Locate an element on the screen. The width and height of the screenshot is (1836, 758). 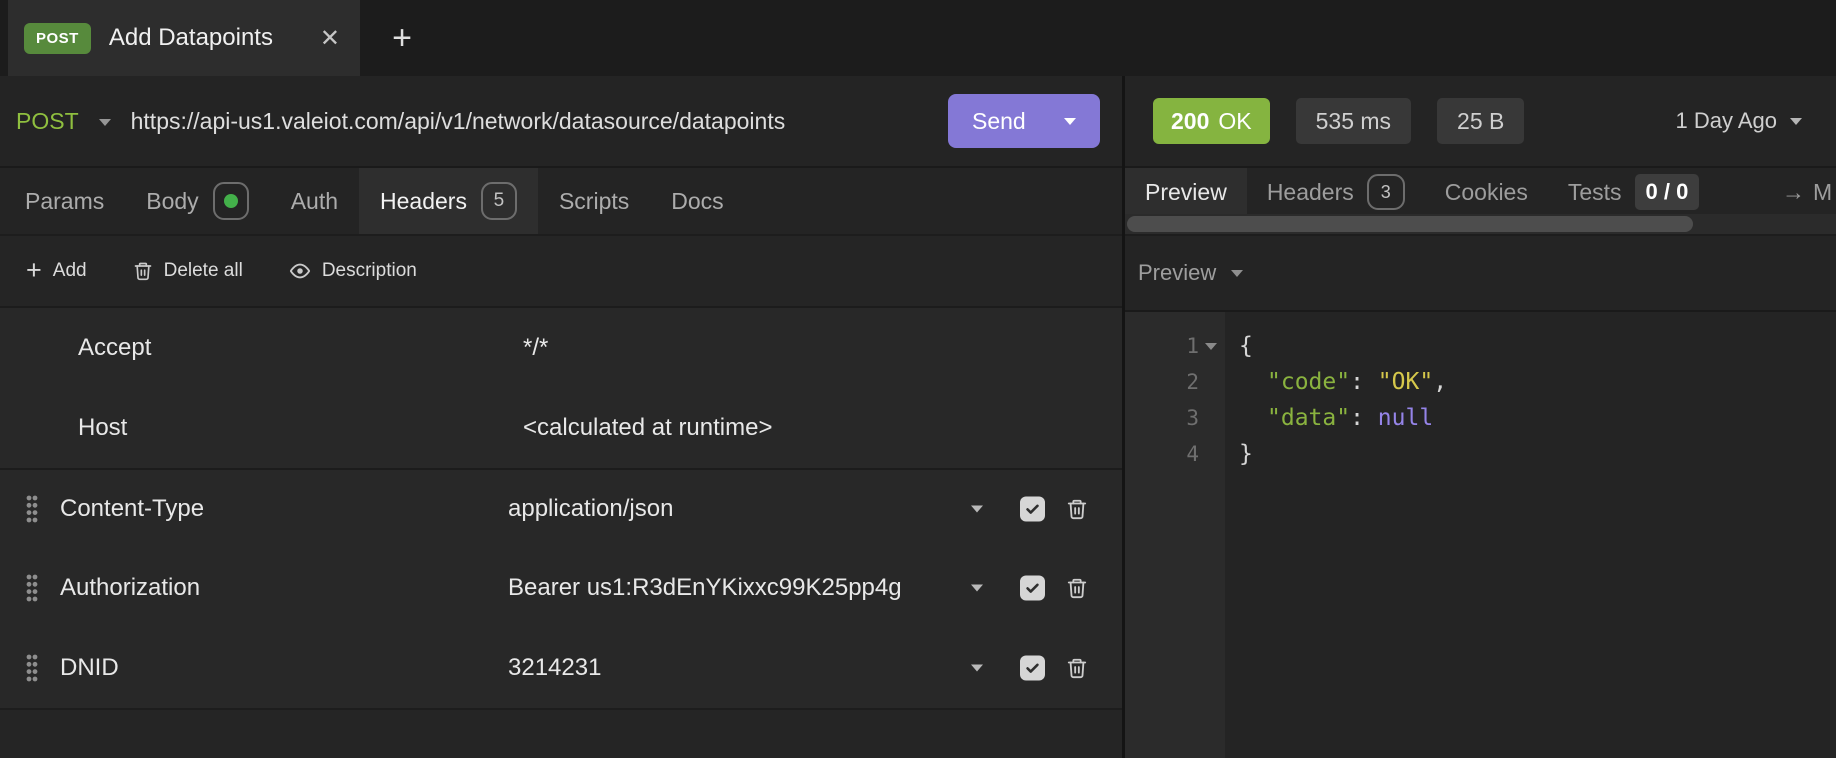
tab-params: Params is located at coordinates (64, 201).